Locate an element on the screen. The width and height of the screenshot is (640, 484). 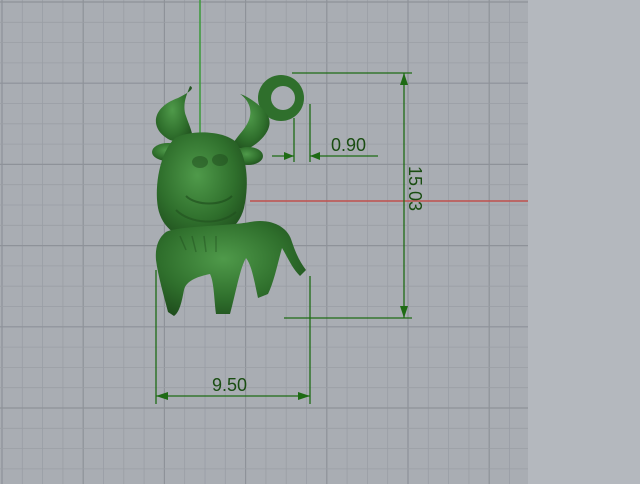
bail-ring-hole is located at coordinates (283, 98).